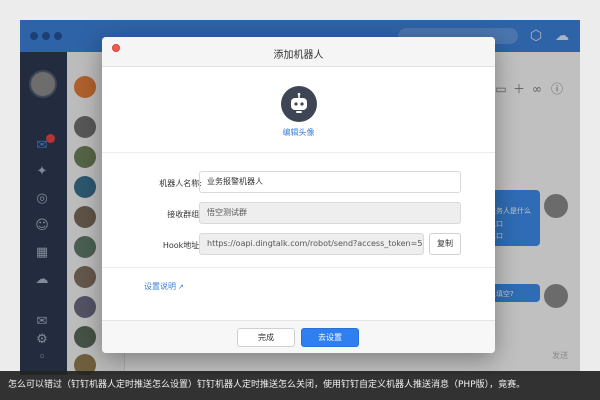 This screenshot has height=400, width=600. I want to click on copy-button: 复制, so click(445, 244).